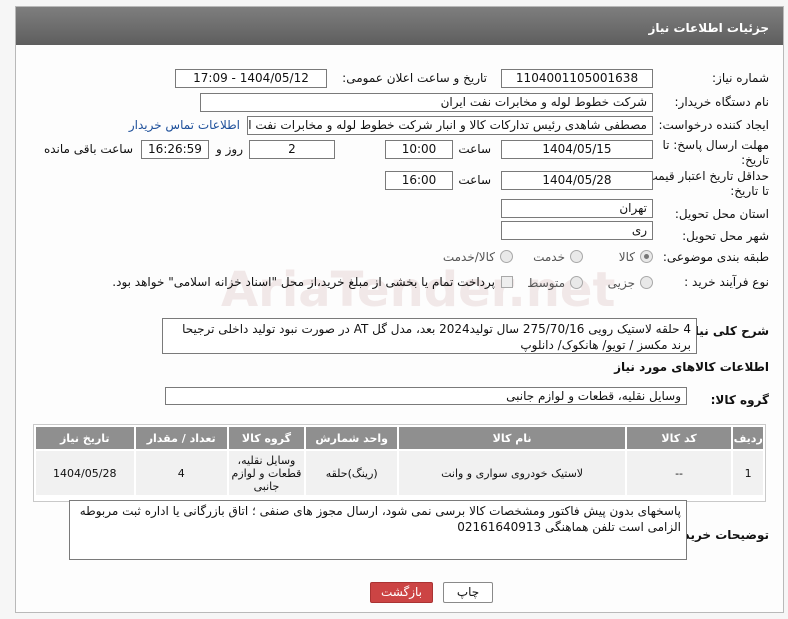 The width and height of the screenshot is (788, 619). I want to click on col-quantity: تعداد / مقدار, so click(181, 438).